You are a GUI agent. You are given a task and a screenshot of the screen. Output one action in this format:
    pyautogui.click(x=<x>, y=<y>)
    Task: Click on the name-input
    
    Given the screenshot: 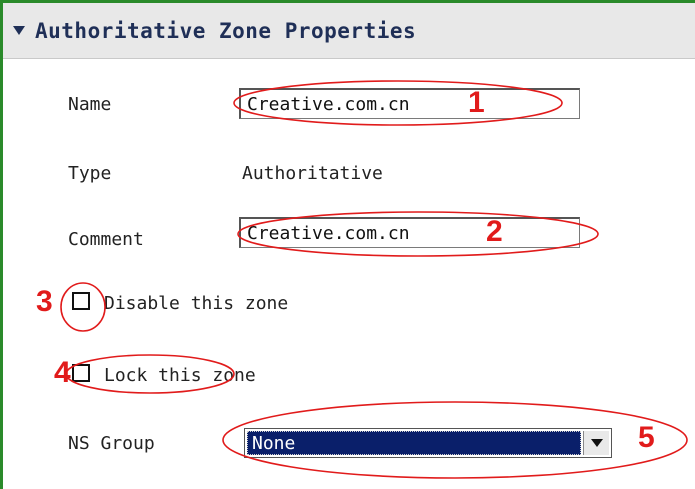 What is the action you would take?
    pyautogui.click(x=409, y=103)
    